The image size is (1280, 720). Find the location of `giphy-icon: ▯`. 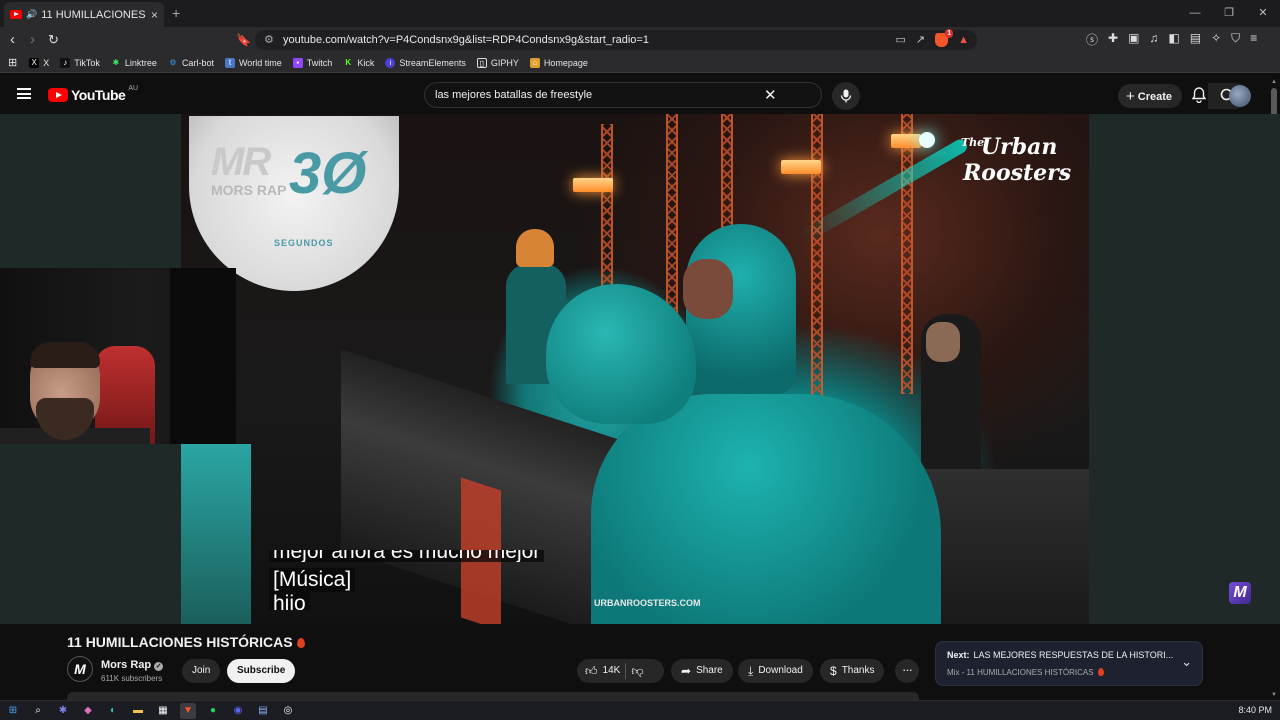

giphy-icon: ▯ is located at coordinates (481, 62).